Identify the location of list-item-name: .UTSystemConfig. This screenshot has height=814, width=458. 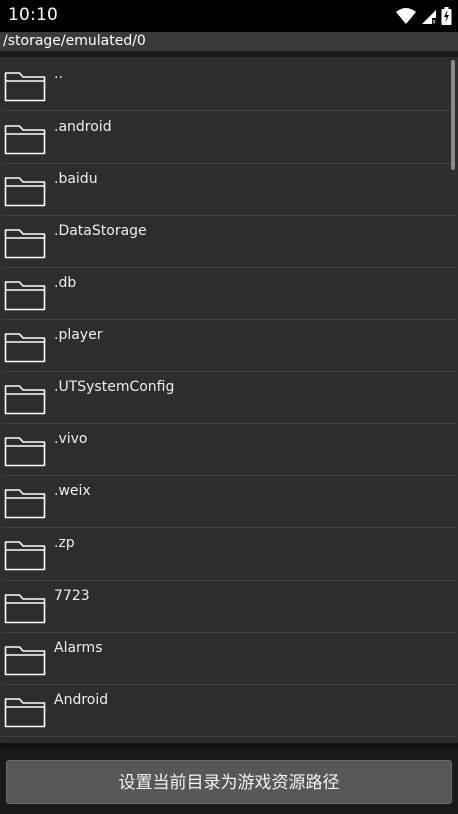
(114, 387).